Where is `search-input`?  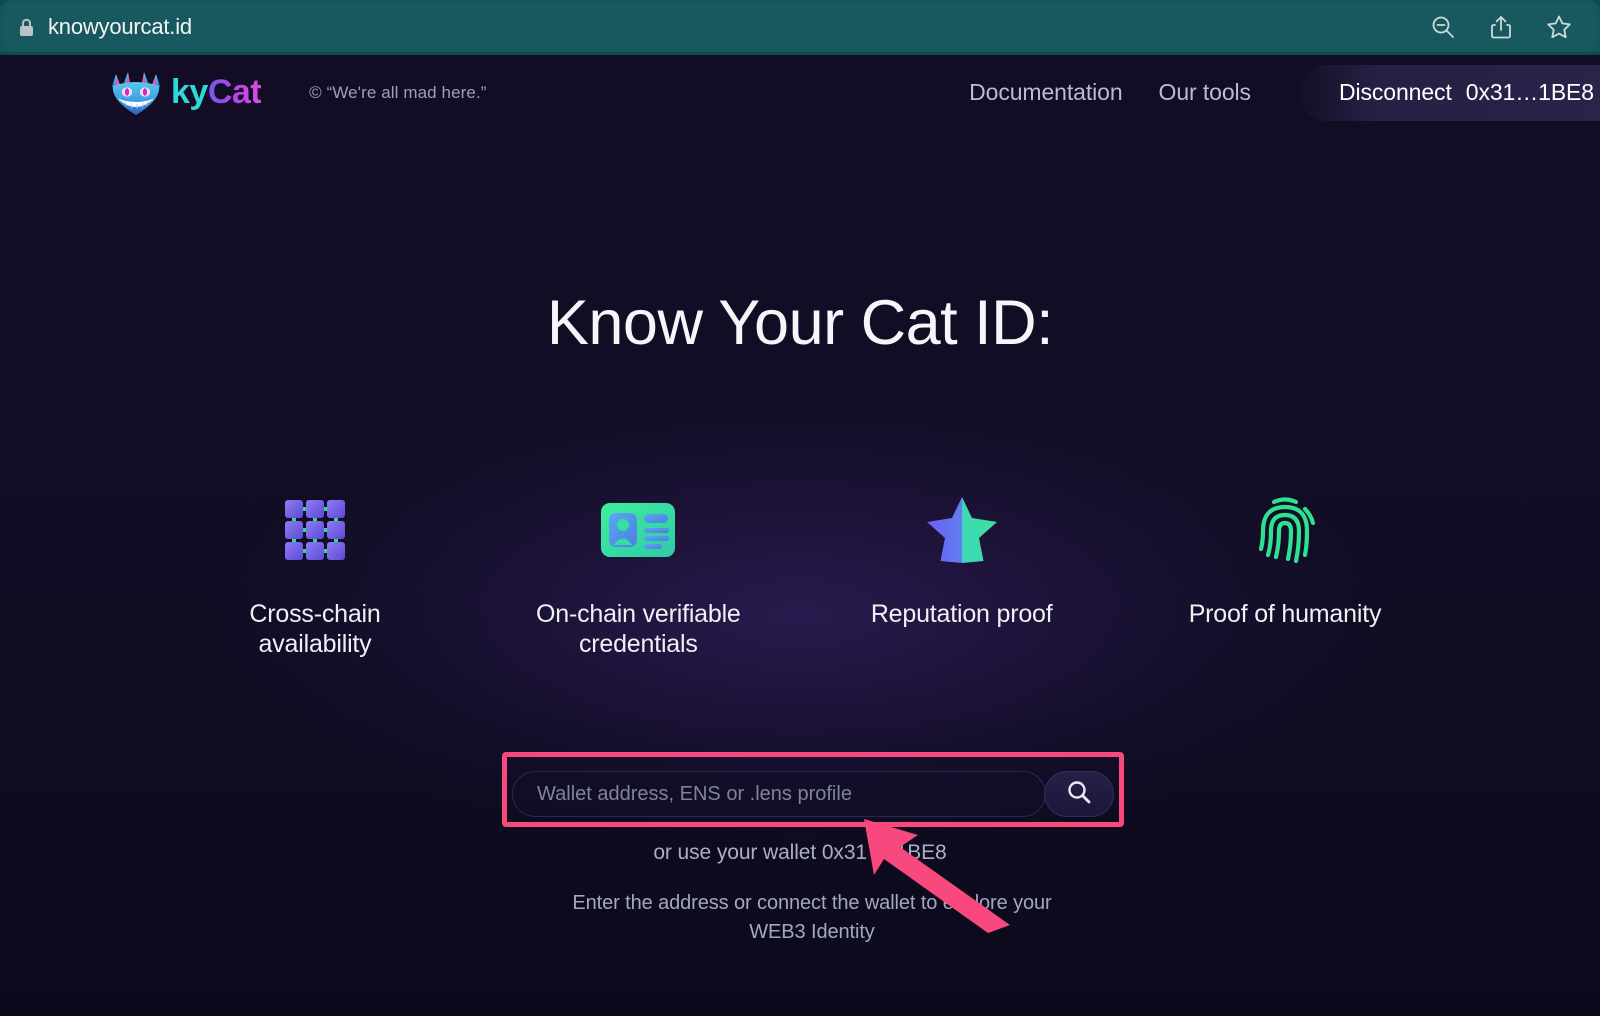
search-input is located at coordinates (779, 794).